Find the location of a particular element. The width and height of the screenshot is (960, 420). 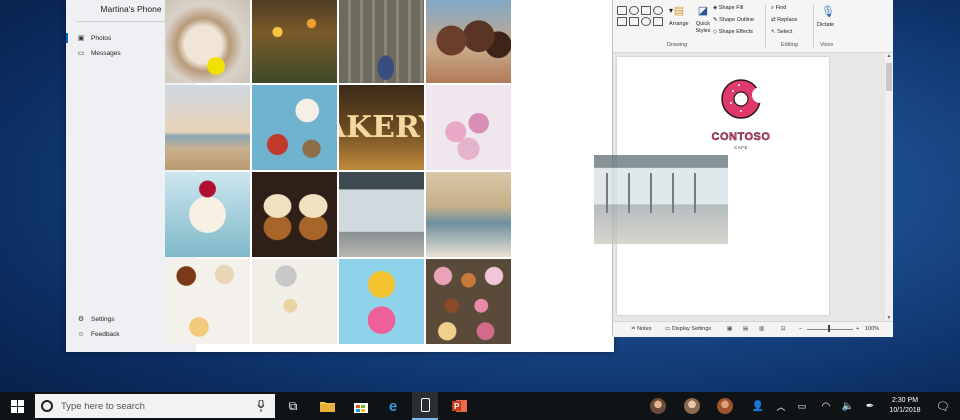

quick-styles-button: Quick Styles is located at coordinates (703, 28).